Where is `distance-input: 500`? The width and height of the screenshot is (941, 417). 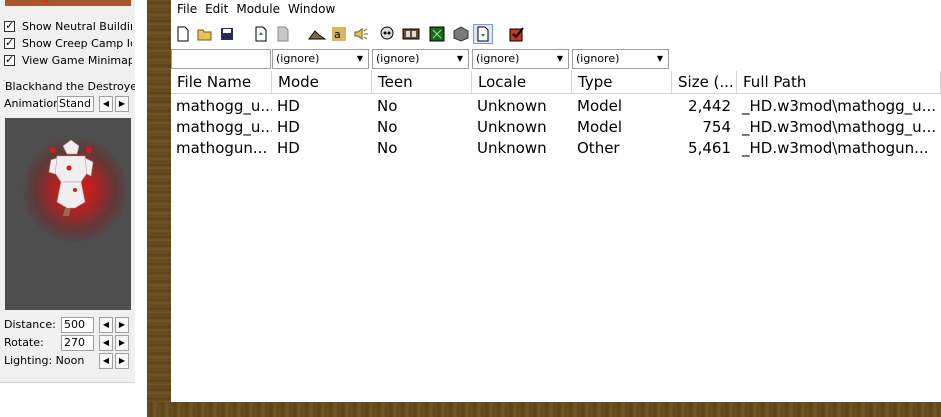 distance-input: 500 is located at coordinates (77, 325).